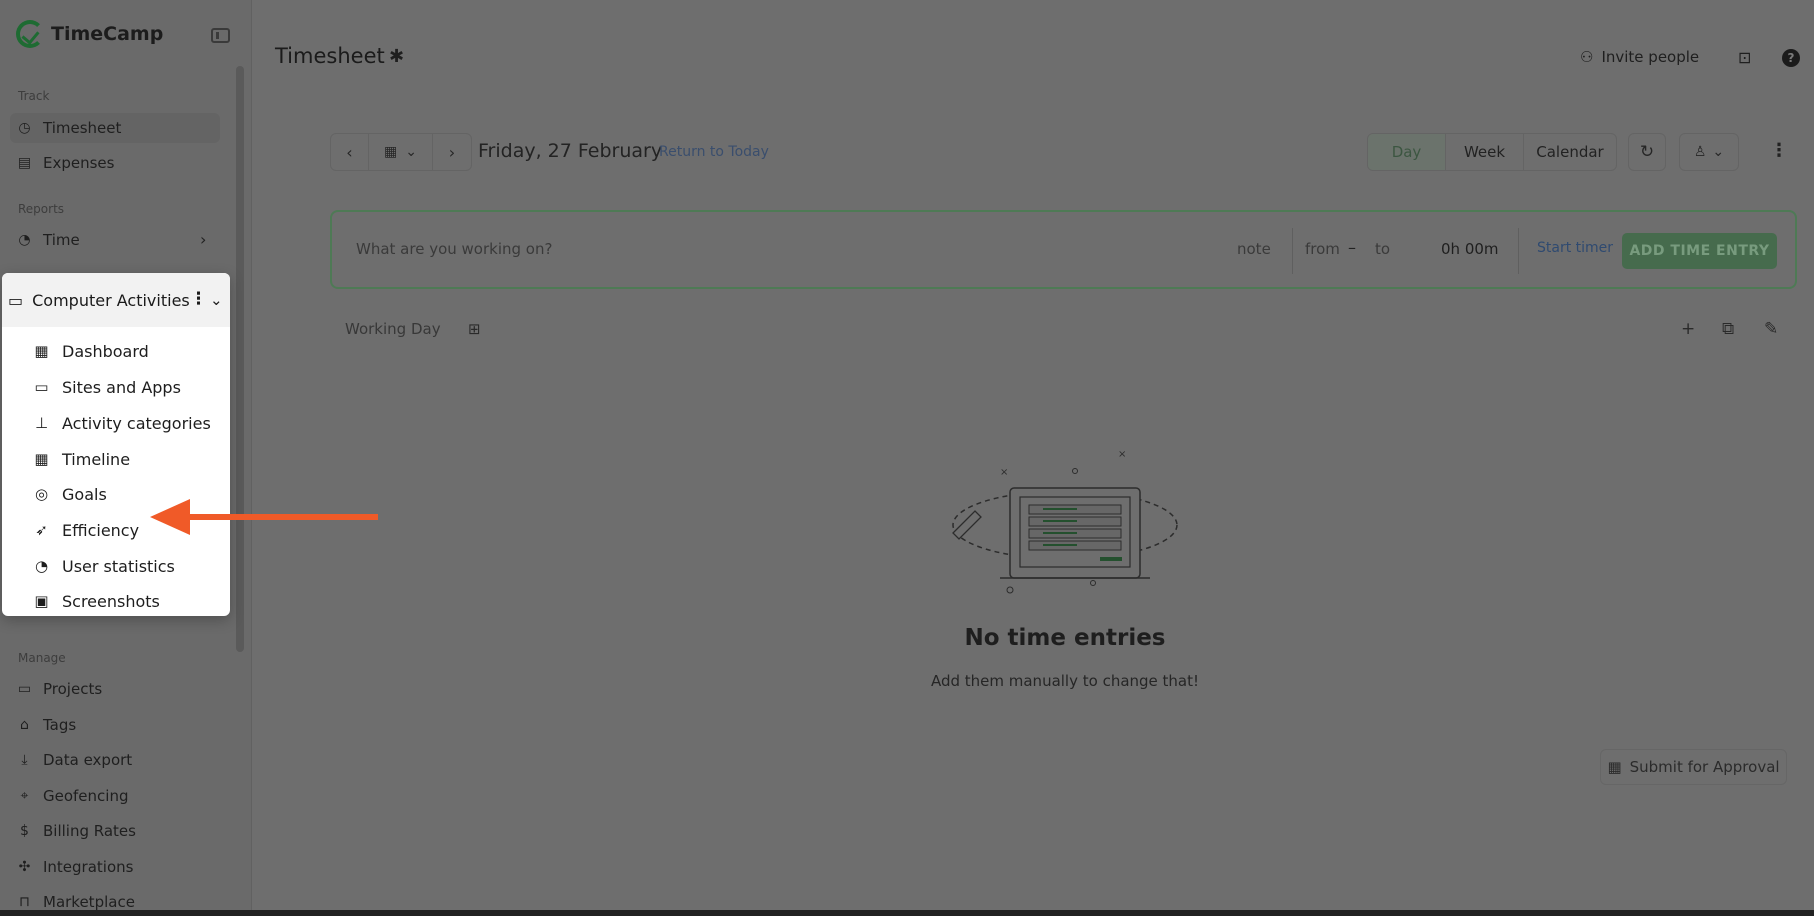  I want to click on target-icon: ◎, so click(41, 494).